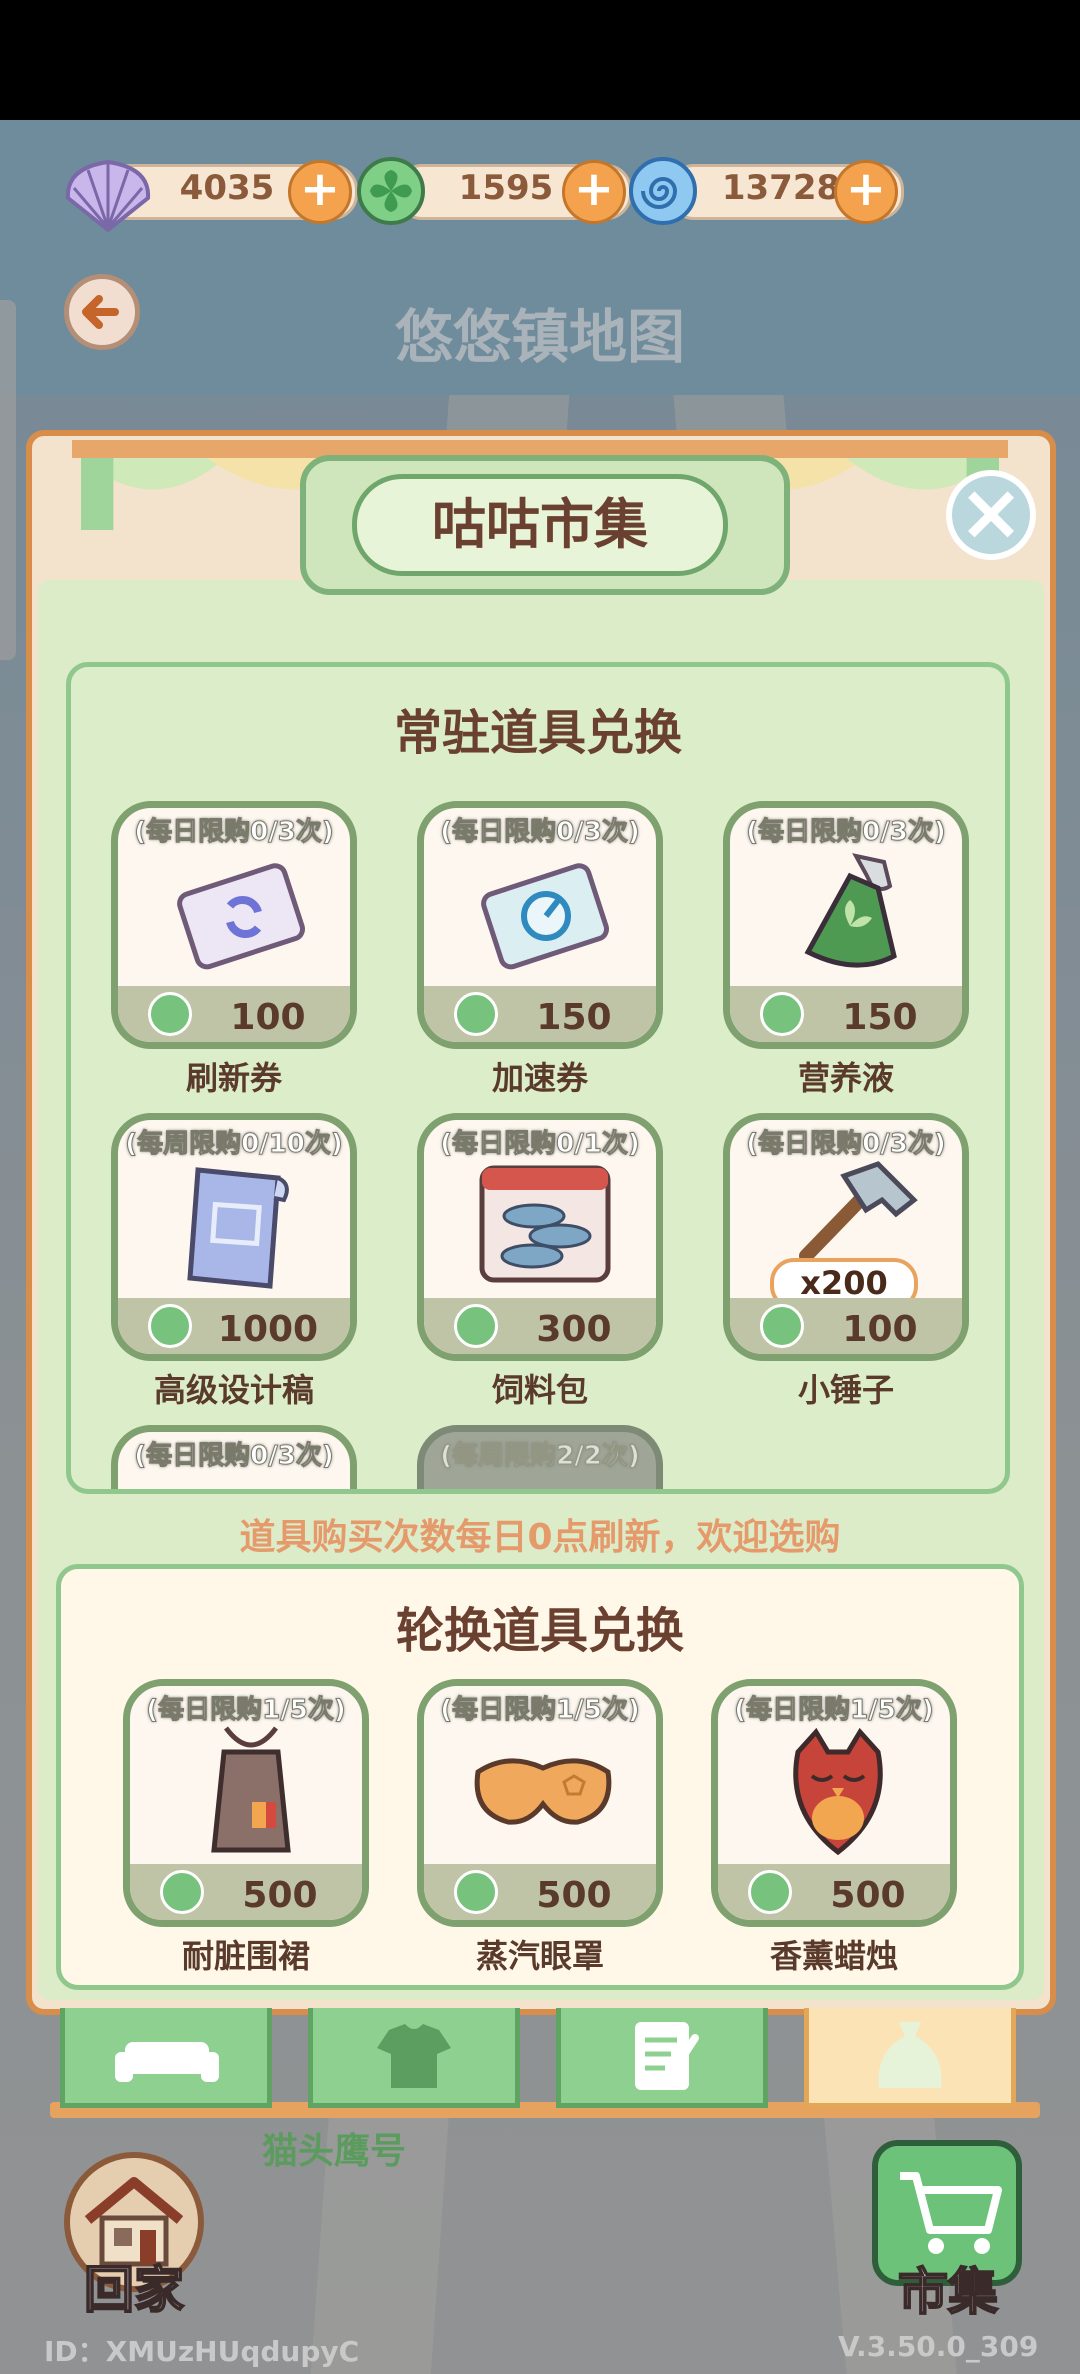  I want to click on version-label: V.3.50.0_309, so click(938, 2346).